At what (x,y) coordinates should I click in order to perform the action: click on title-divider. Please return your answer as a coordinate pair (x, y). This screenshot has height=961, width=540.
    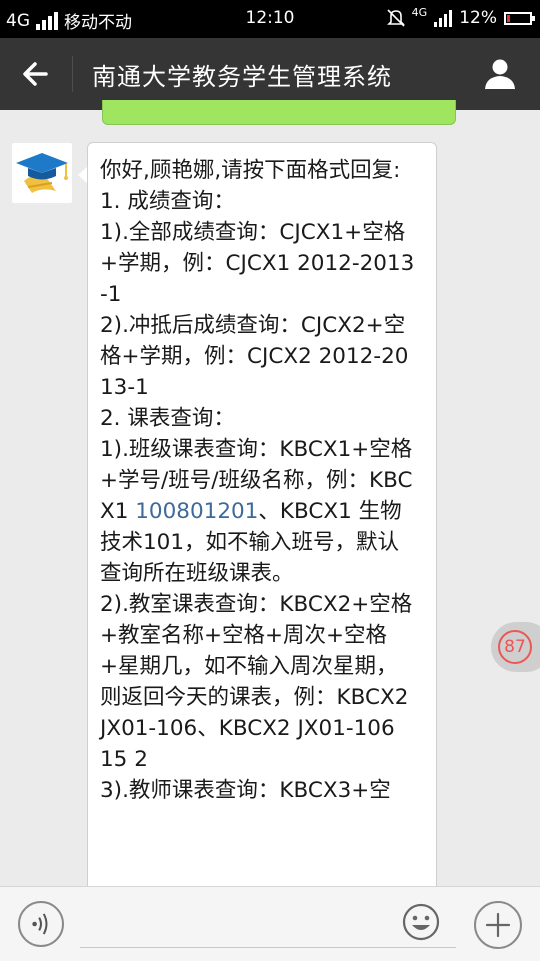
    Looking at the image, I should click on (72, 74).